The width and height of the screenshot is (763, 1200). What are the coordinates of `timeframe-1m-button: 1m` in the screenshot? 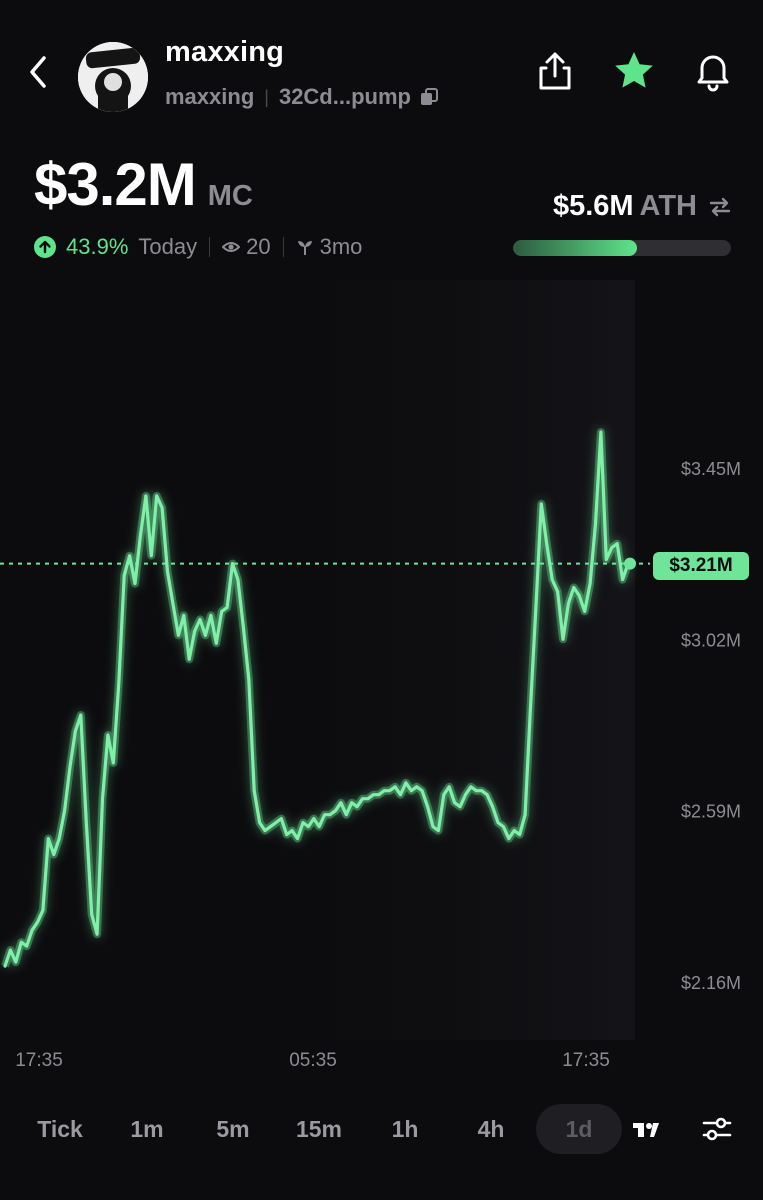 It's located at (147, 1129).